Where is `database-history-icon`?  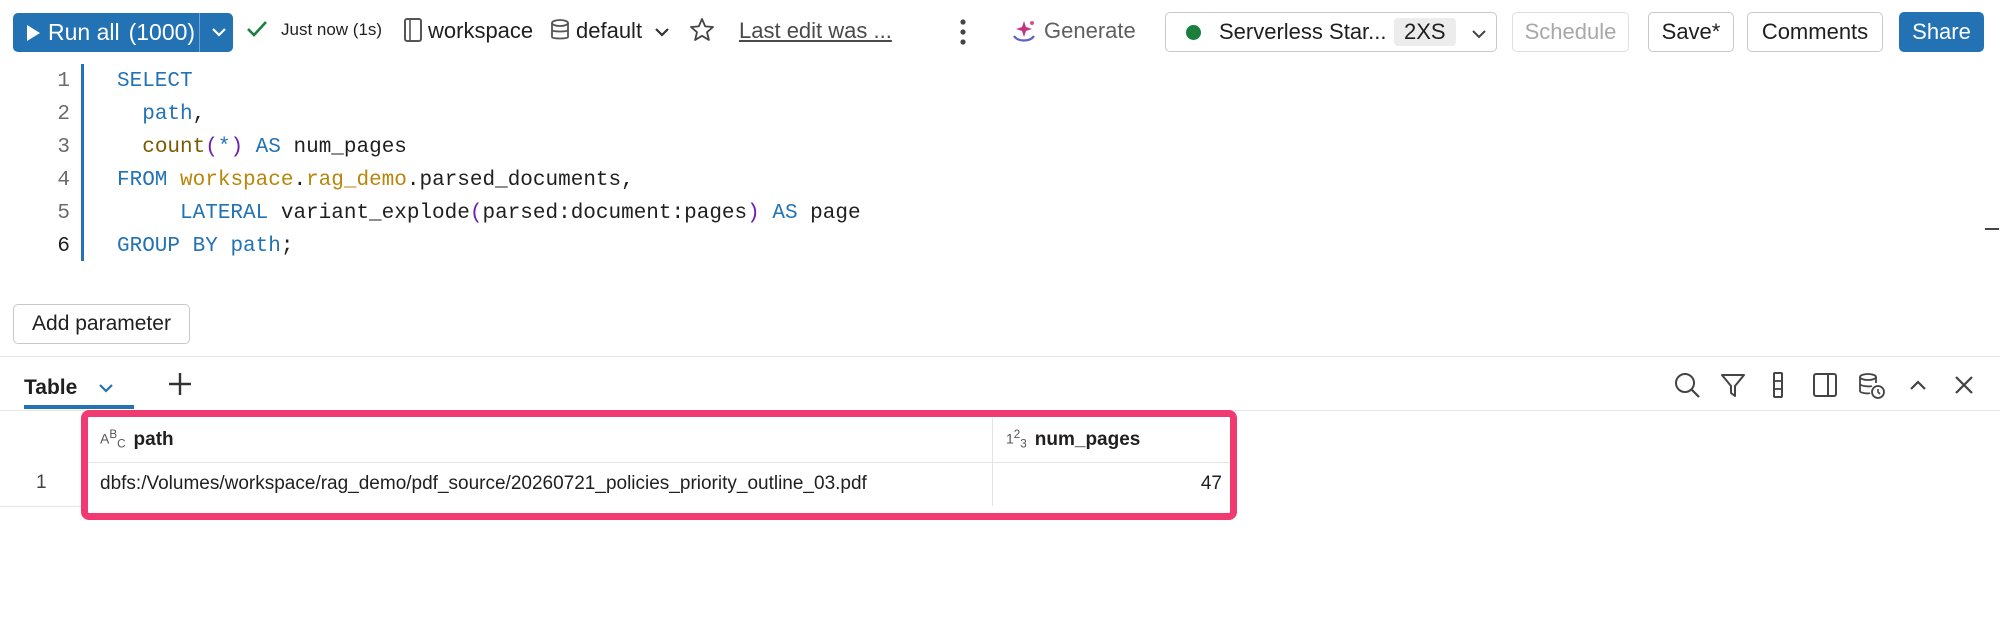 database-history-icon is located at coordinates (1871, 385).